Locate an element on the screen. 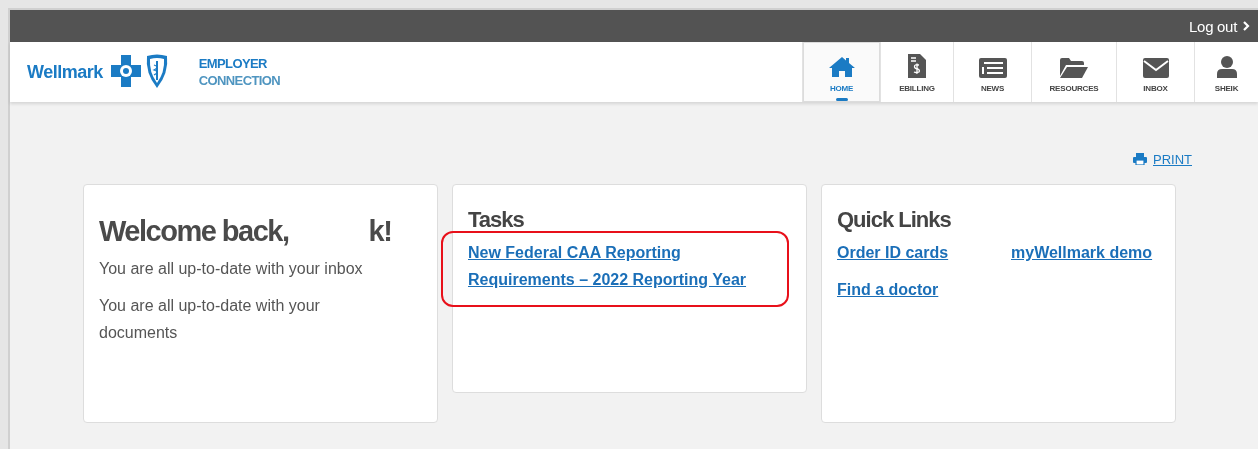 The image size is (1258, 449). dollar-document-icon is located at coordinates (917, 66).